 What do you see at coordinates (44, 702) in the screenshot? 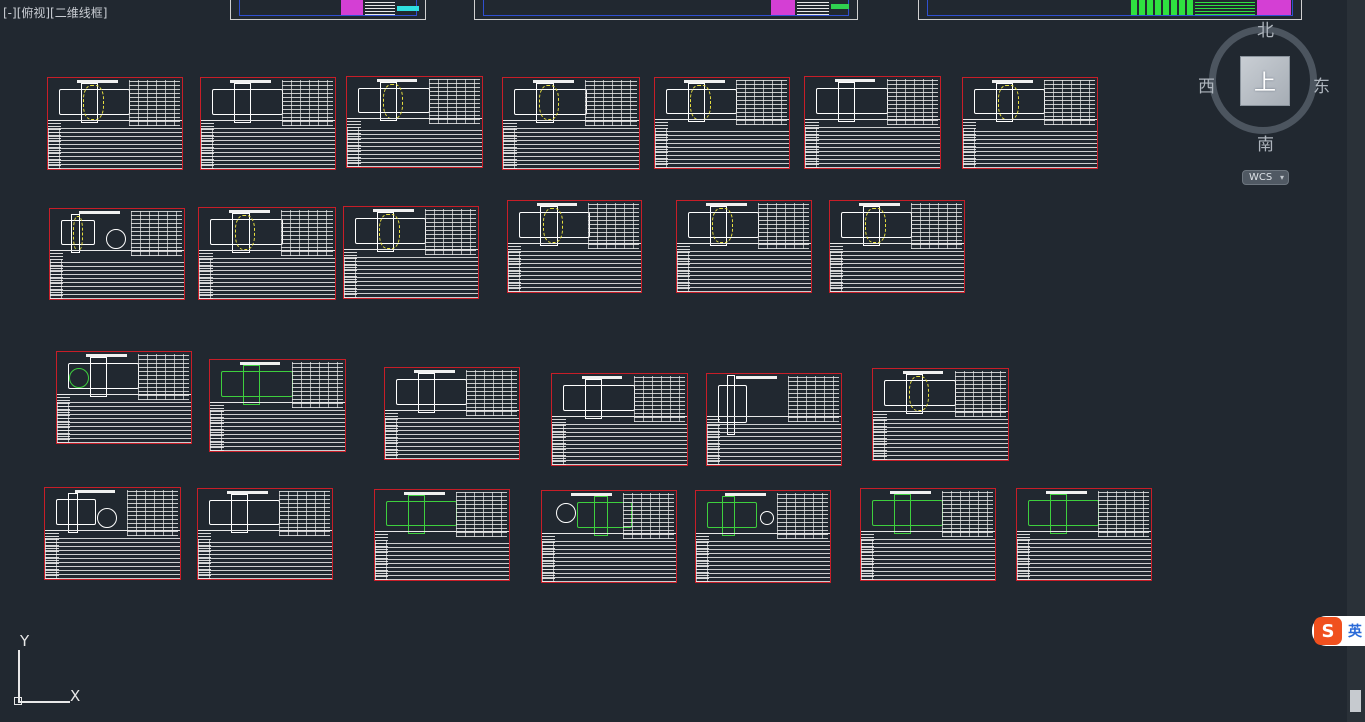
I see `ucs-x-axis` at bounding box center [44, 702].